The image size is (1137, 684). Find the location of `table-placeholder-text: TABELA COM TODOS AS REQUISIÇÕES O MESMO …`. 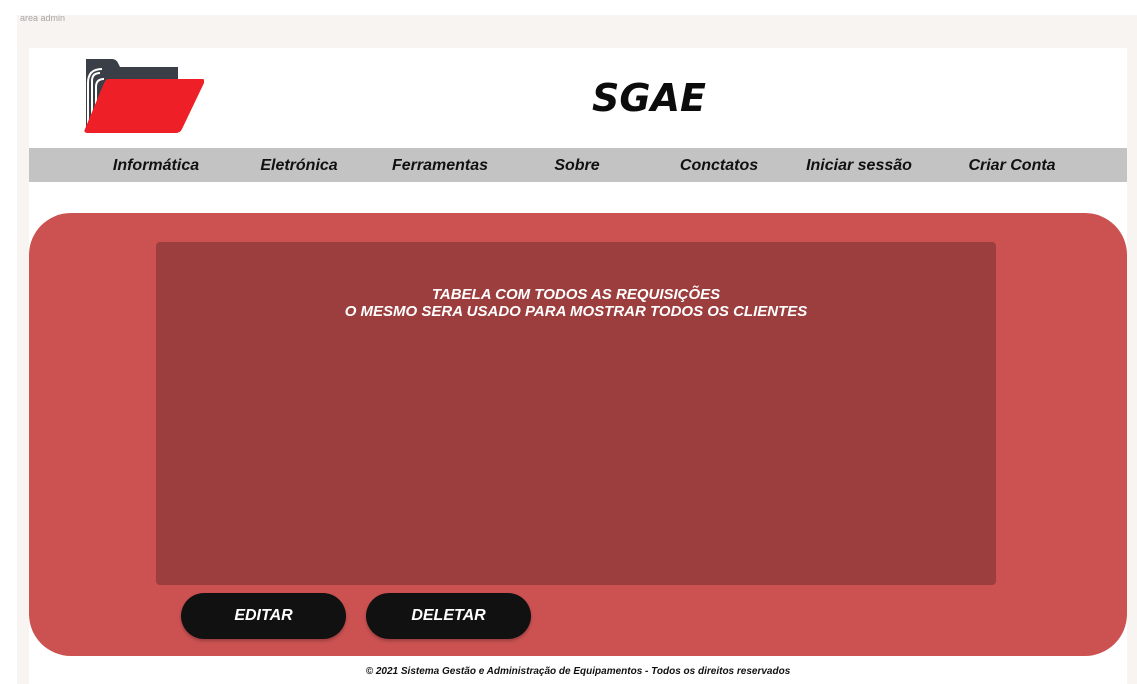

table-placeholder-text: TABELA COM TODOS AS REQUISIÇÕES O MESMO … is located at coordinates (576, 303).